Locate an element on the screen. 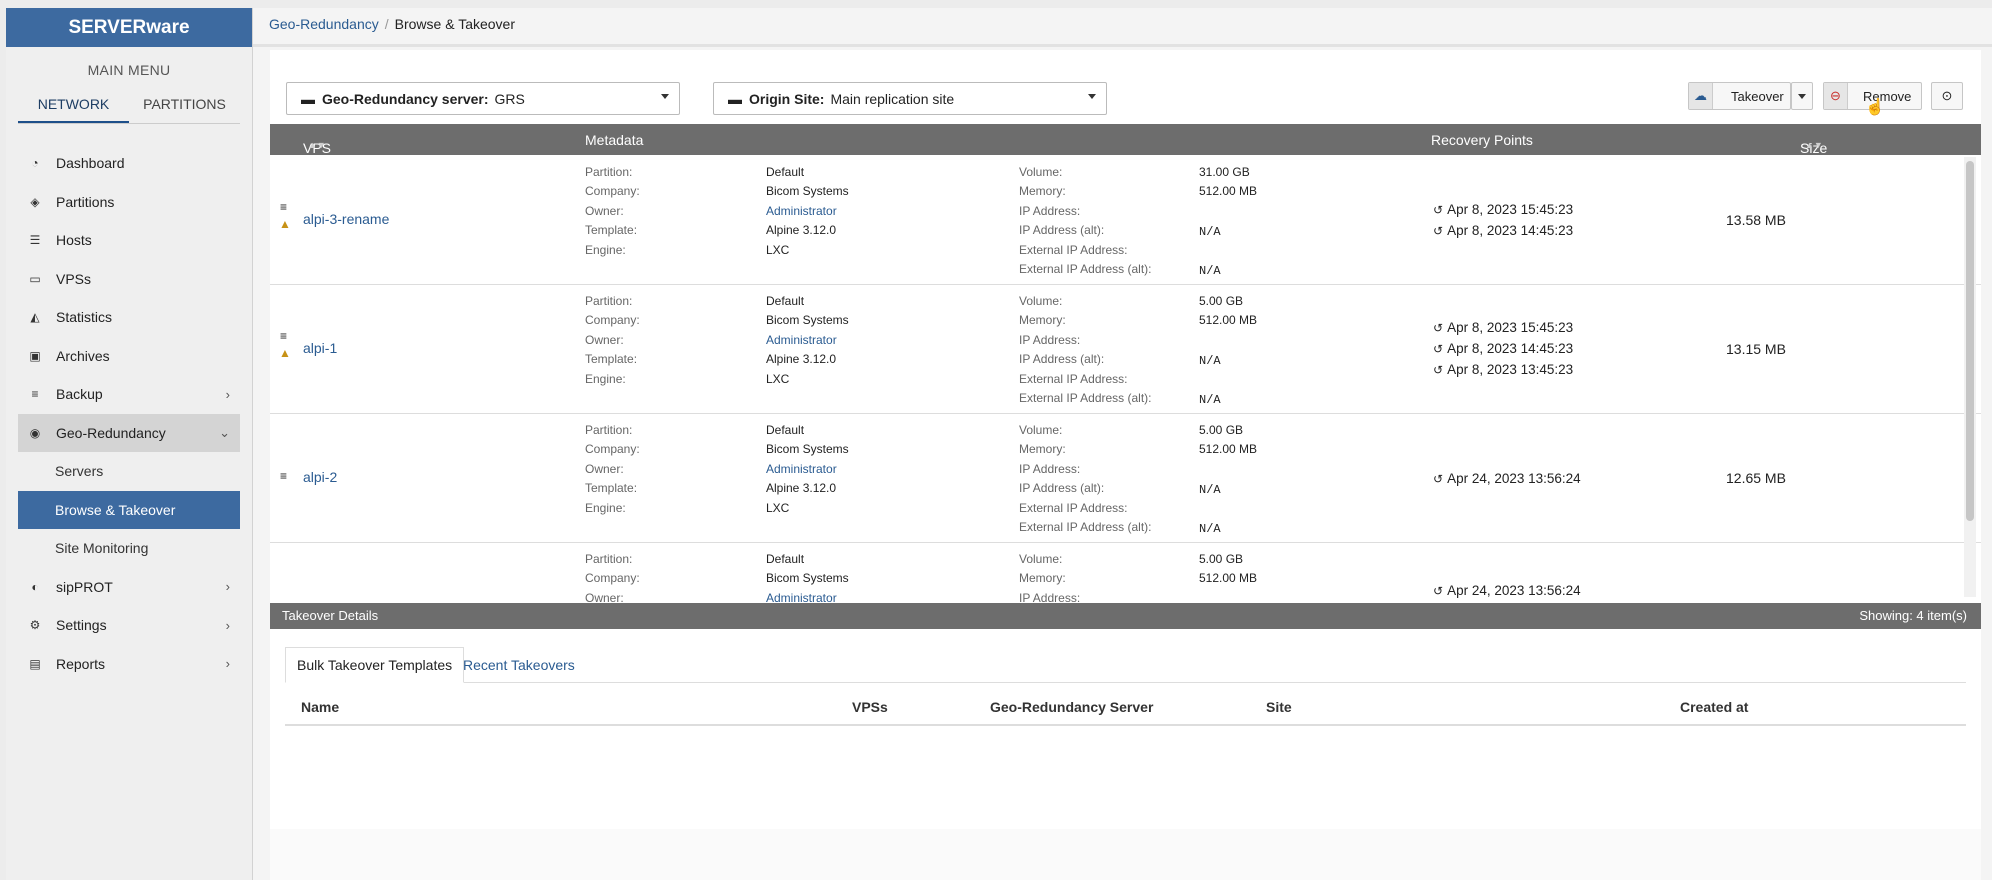  tab-network: NETWORK is located at coordinates (73, 105).